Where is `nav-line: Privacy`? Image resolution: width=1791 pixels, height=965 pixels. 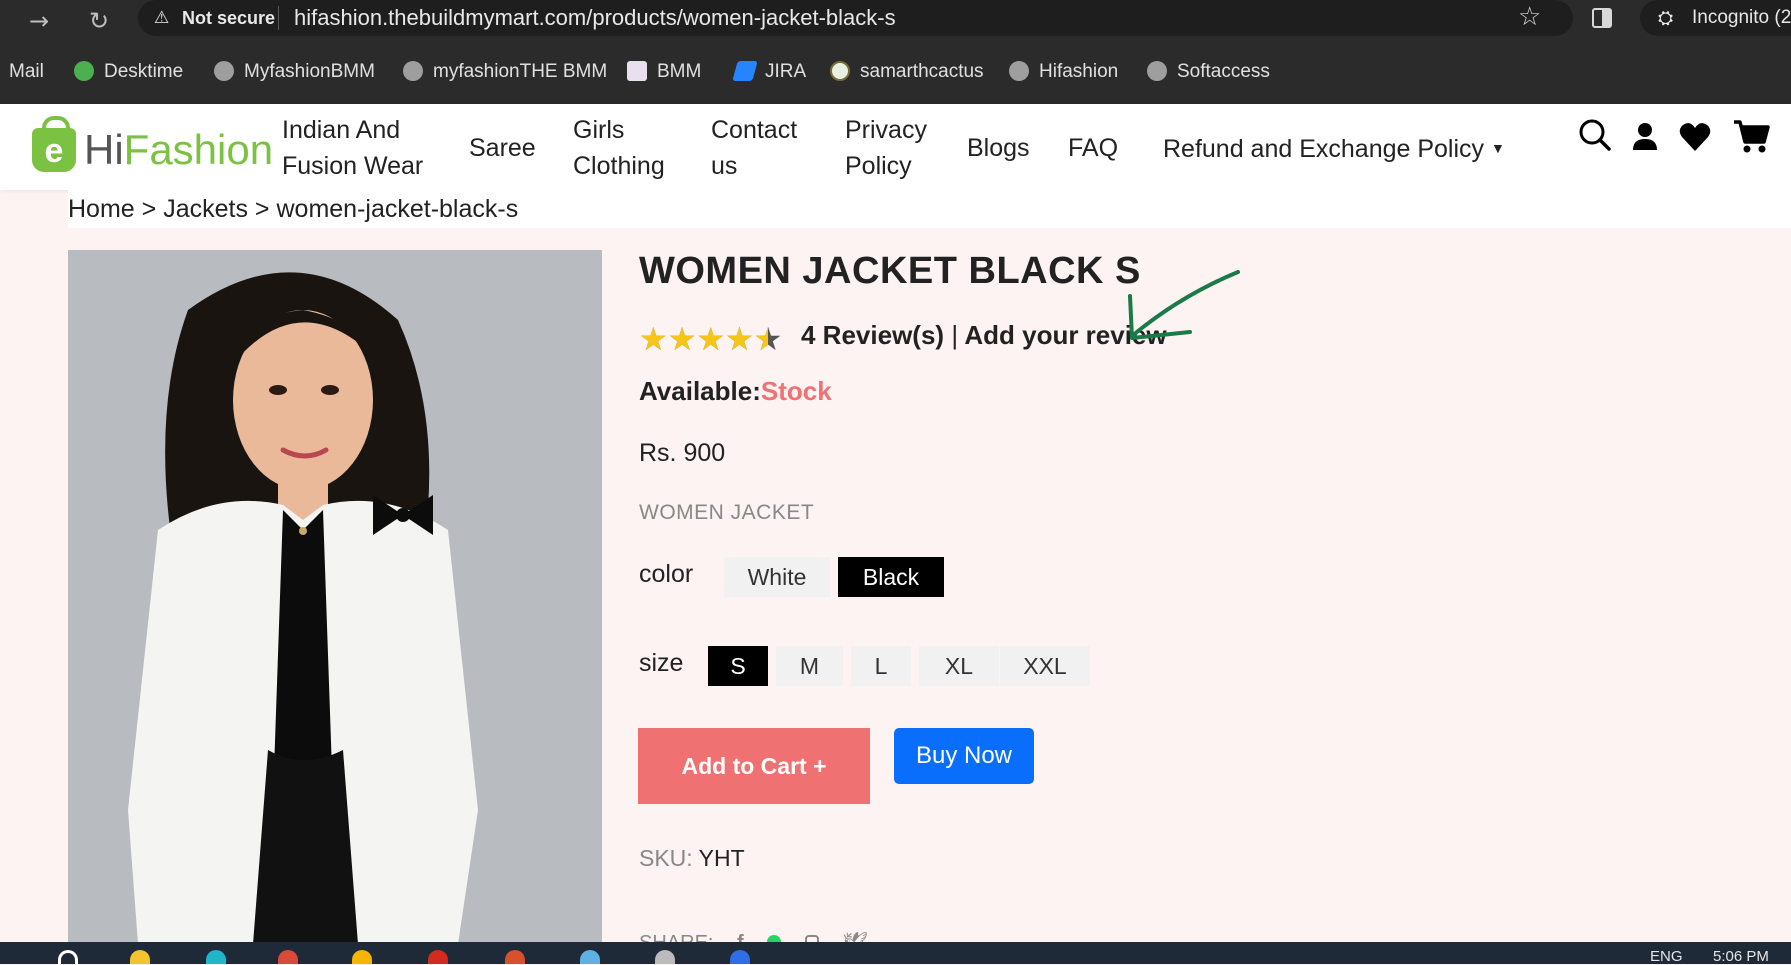 nav-line: Privacy is located at coordinates (886, 130).